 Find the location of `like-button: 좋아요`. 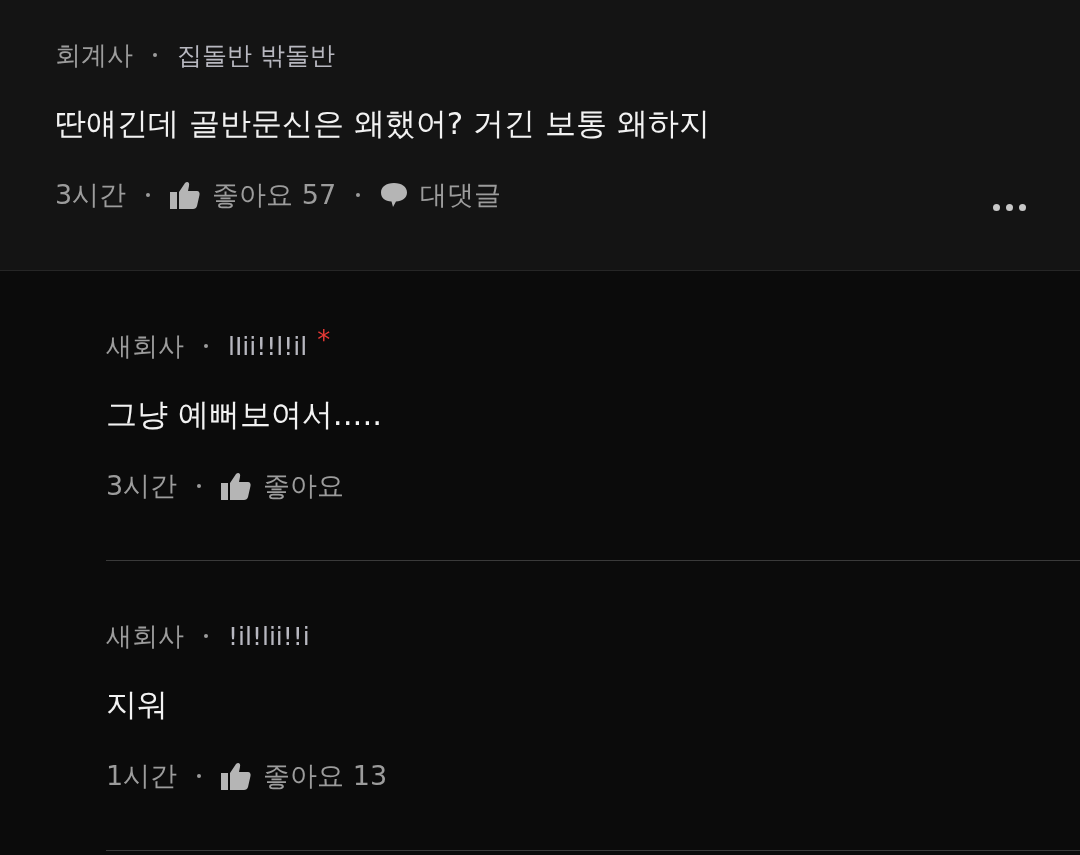

like-button: 좋아요 is located at coordinates (283, 486).